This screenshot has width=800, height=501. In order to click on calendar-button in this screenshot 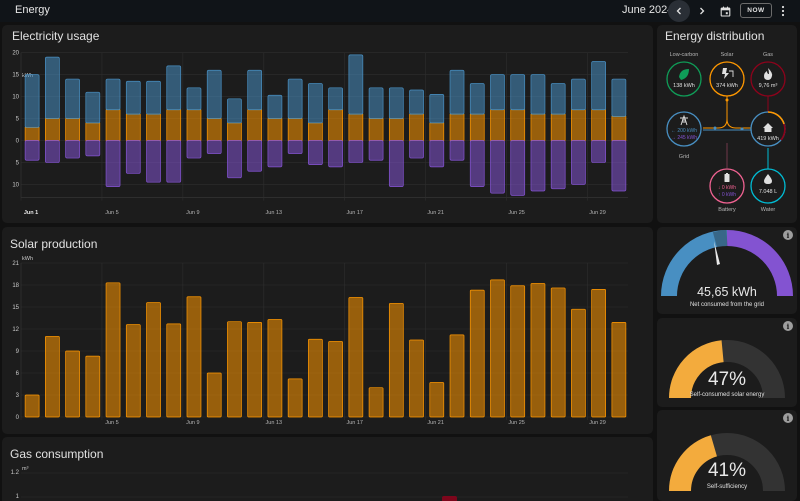, I will do `click(725, 11)`.